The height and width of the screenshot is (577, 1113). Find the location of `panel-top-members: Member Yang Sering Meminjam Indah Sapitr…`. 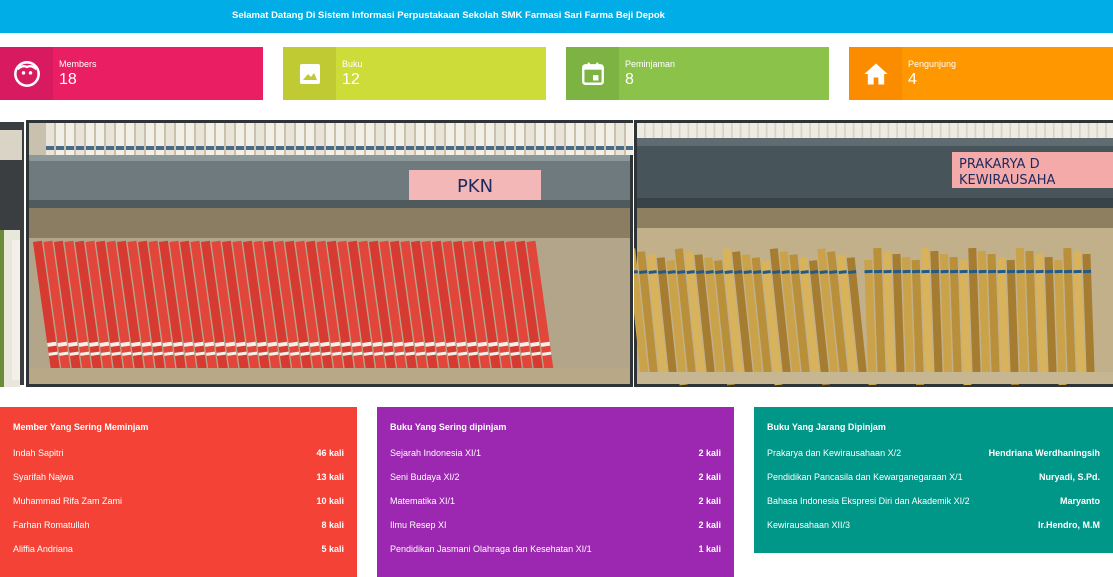

panel-top-members: Member Yang Sering Meminjam Indah Sapitr… is located at coordinates (178, 492).